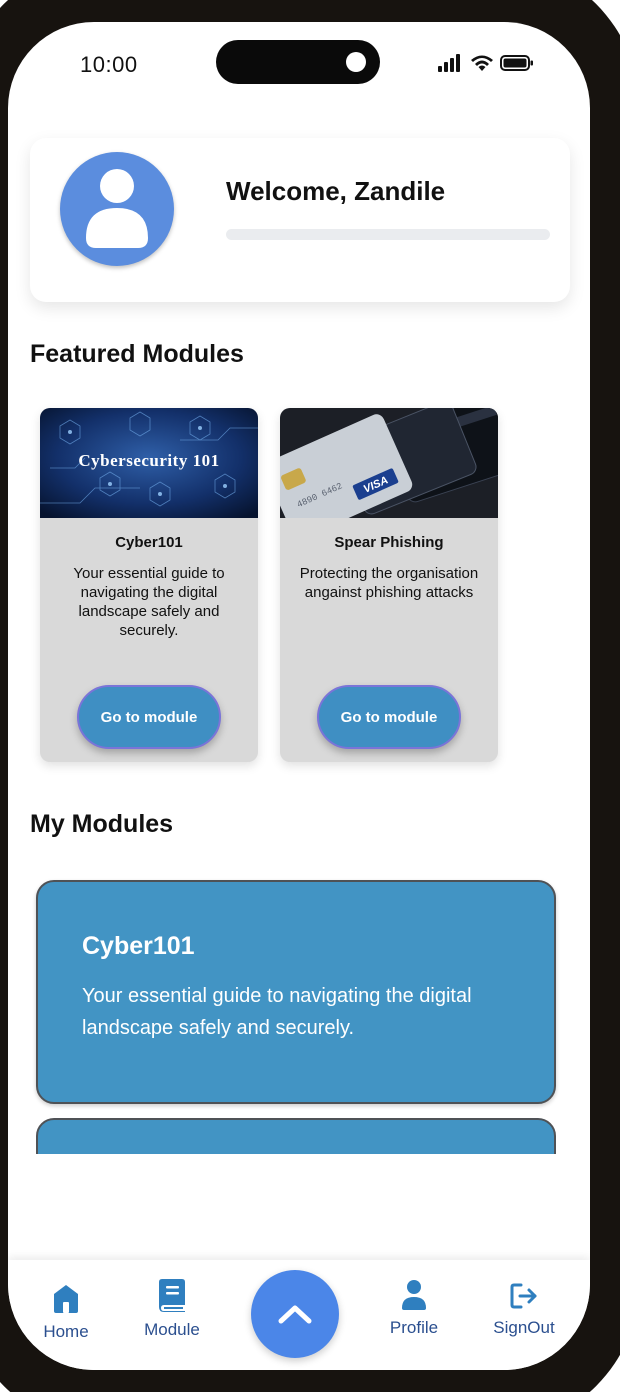 The image size is (620, 1392). I want to click on module-image: Cybersecurity 101, so click(149, 463).